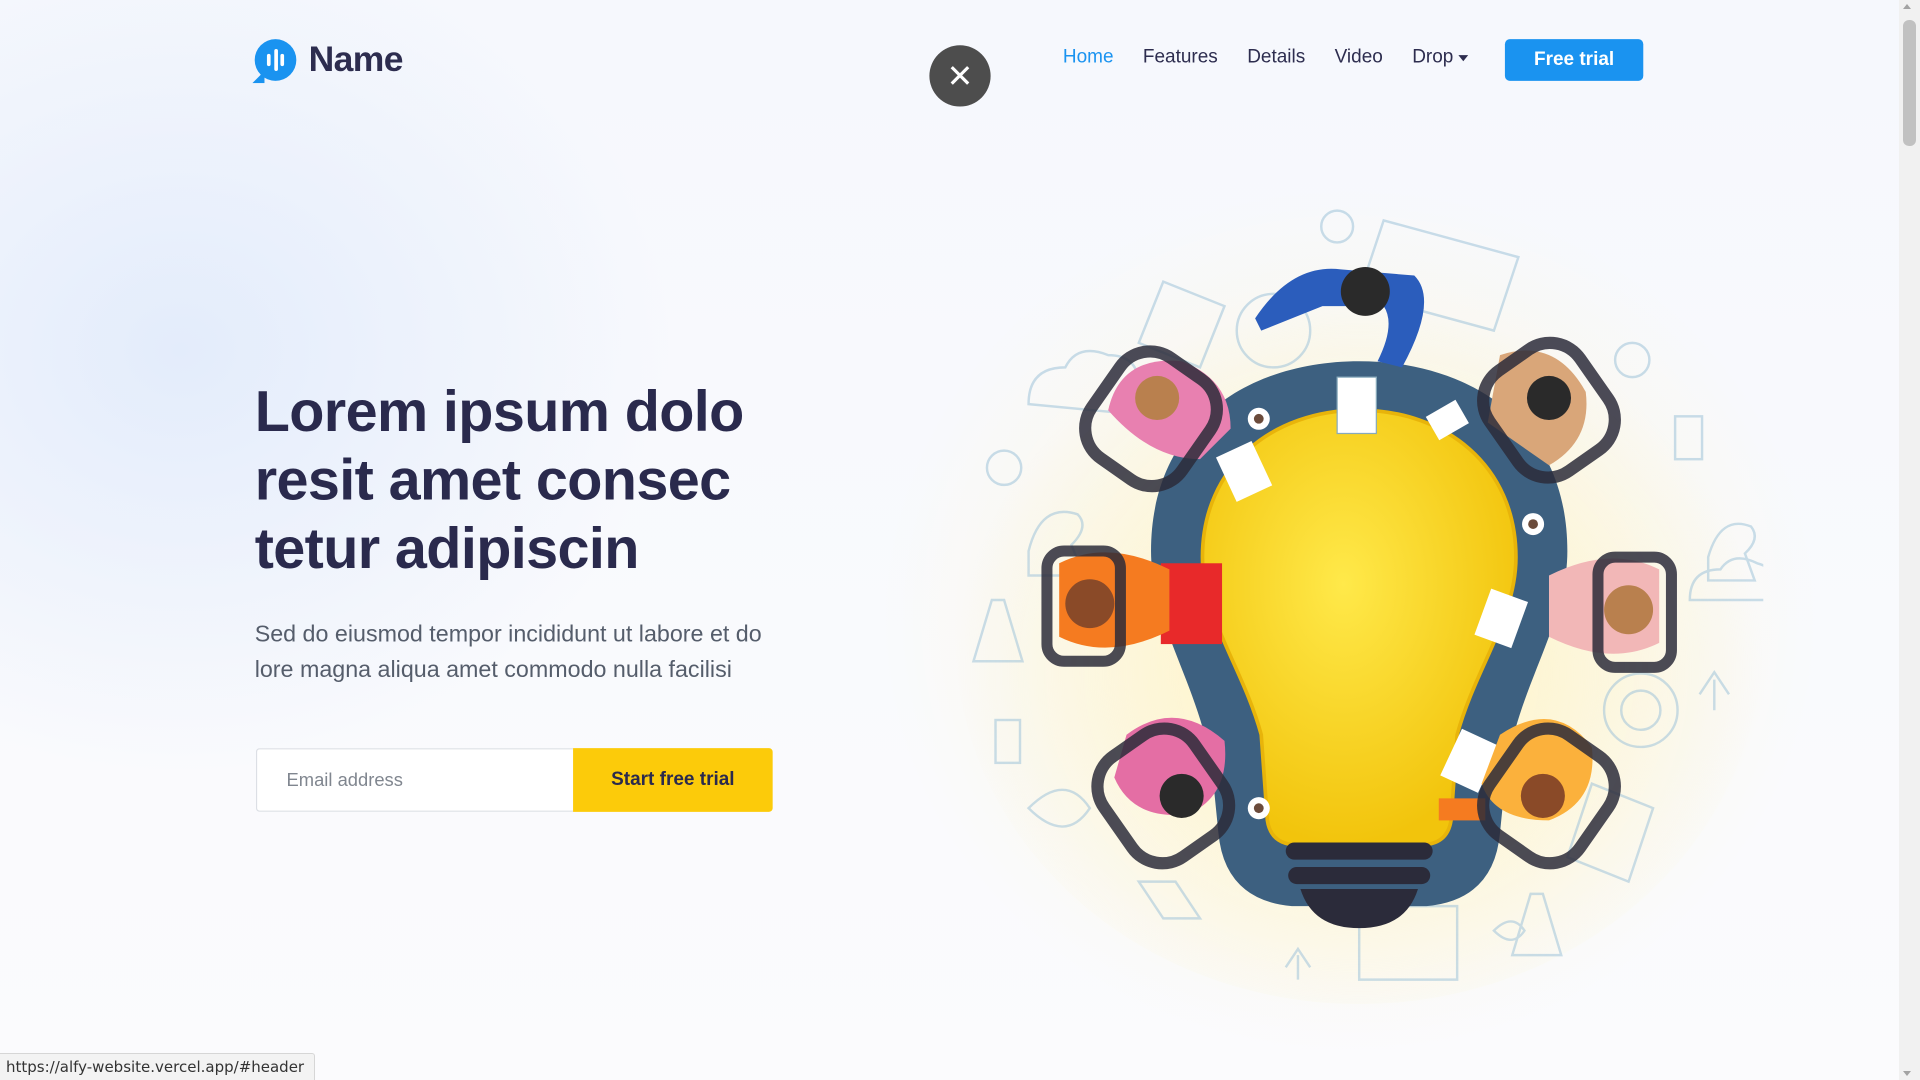  I want to click on nav-drop-label: Drop, so click(1433, 57).